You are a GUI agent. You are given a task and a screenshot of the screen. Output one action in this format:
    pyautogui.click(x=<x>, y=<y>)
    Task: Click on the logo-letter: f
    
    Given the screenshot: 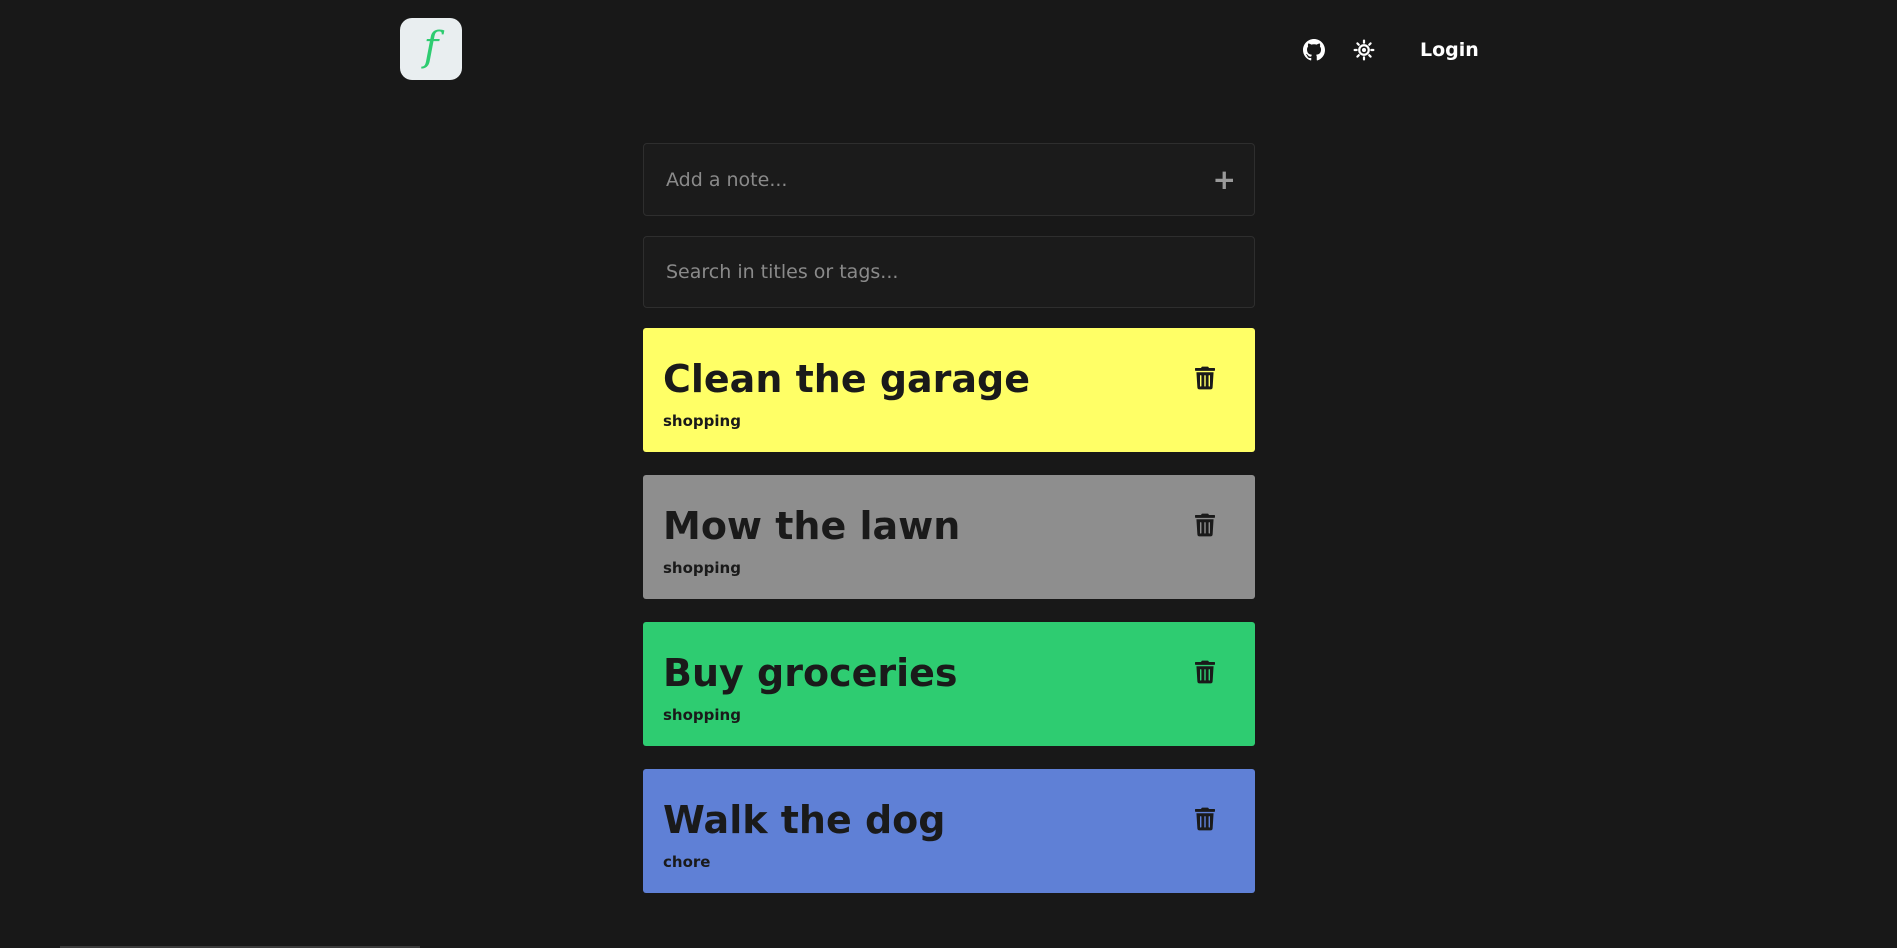 What is the action you would take?
    pyautogui.click(x=431, y=47)
    